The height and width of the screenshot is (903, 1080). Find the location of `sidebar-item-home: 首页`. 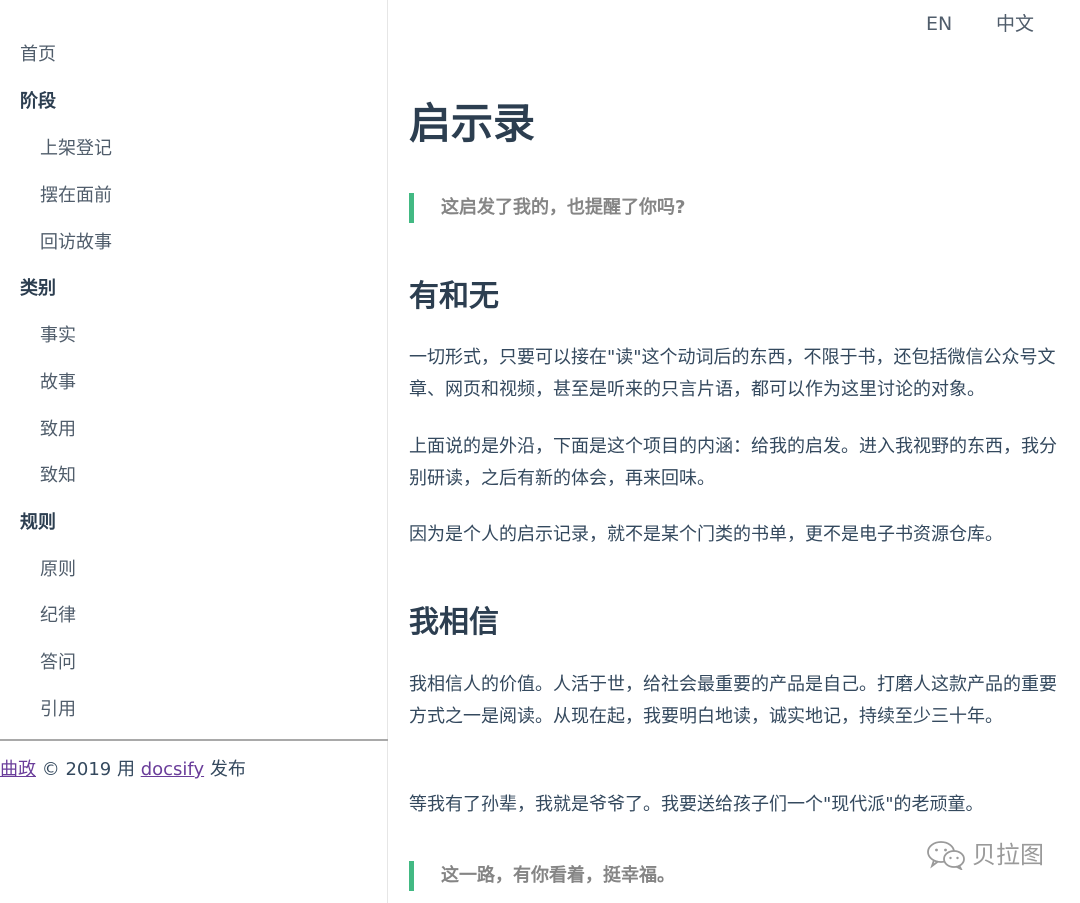

sidebar-item-home: 首页 is located at coordinates (38, 55).